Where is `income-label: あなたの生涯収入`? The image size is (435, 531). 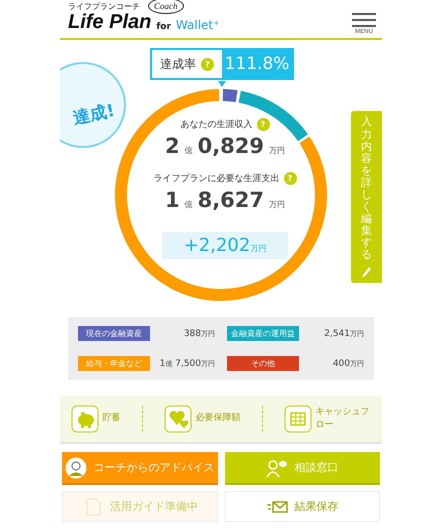 income-label: あなたの生涯収入 is located at coordinates (216, 124).